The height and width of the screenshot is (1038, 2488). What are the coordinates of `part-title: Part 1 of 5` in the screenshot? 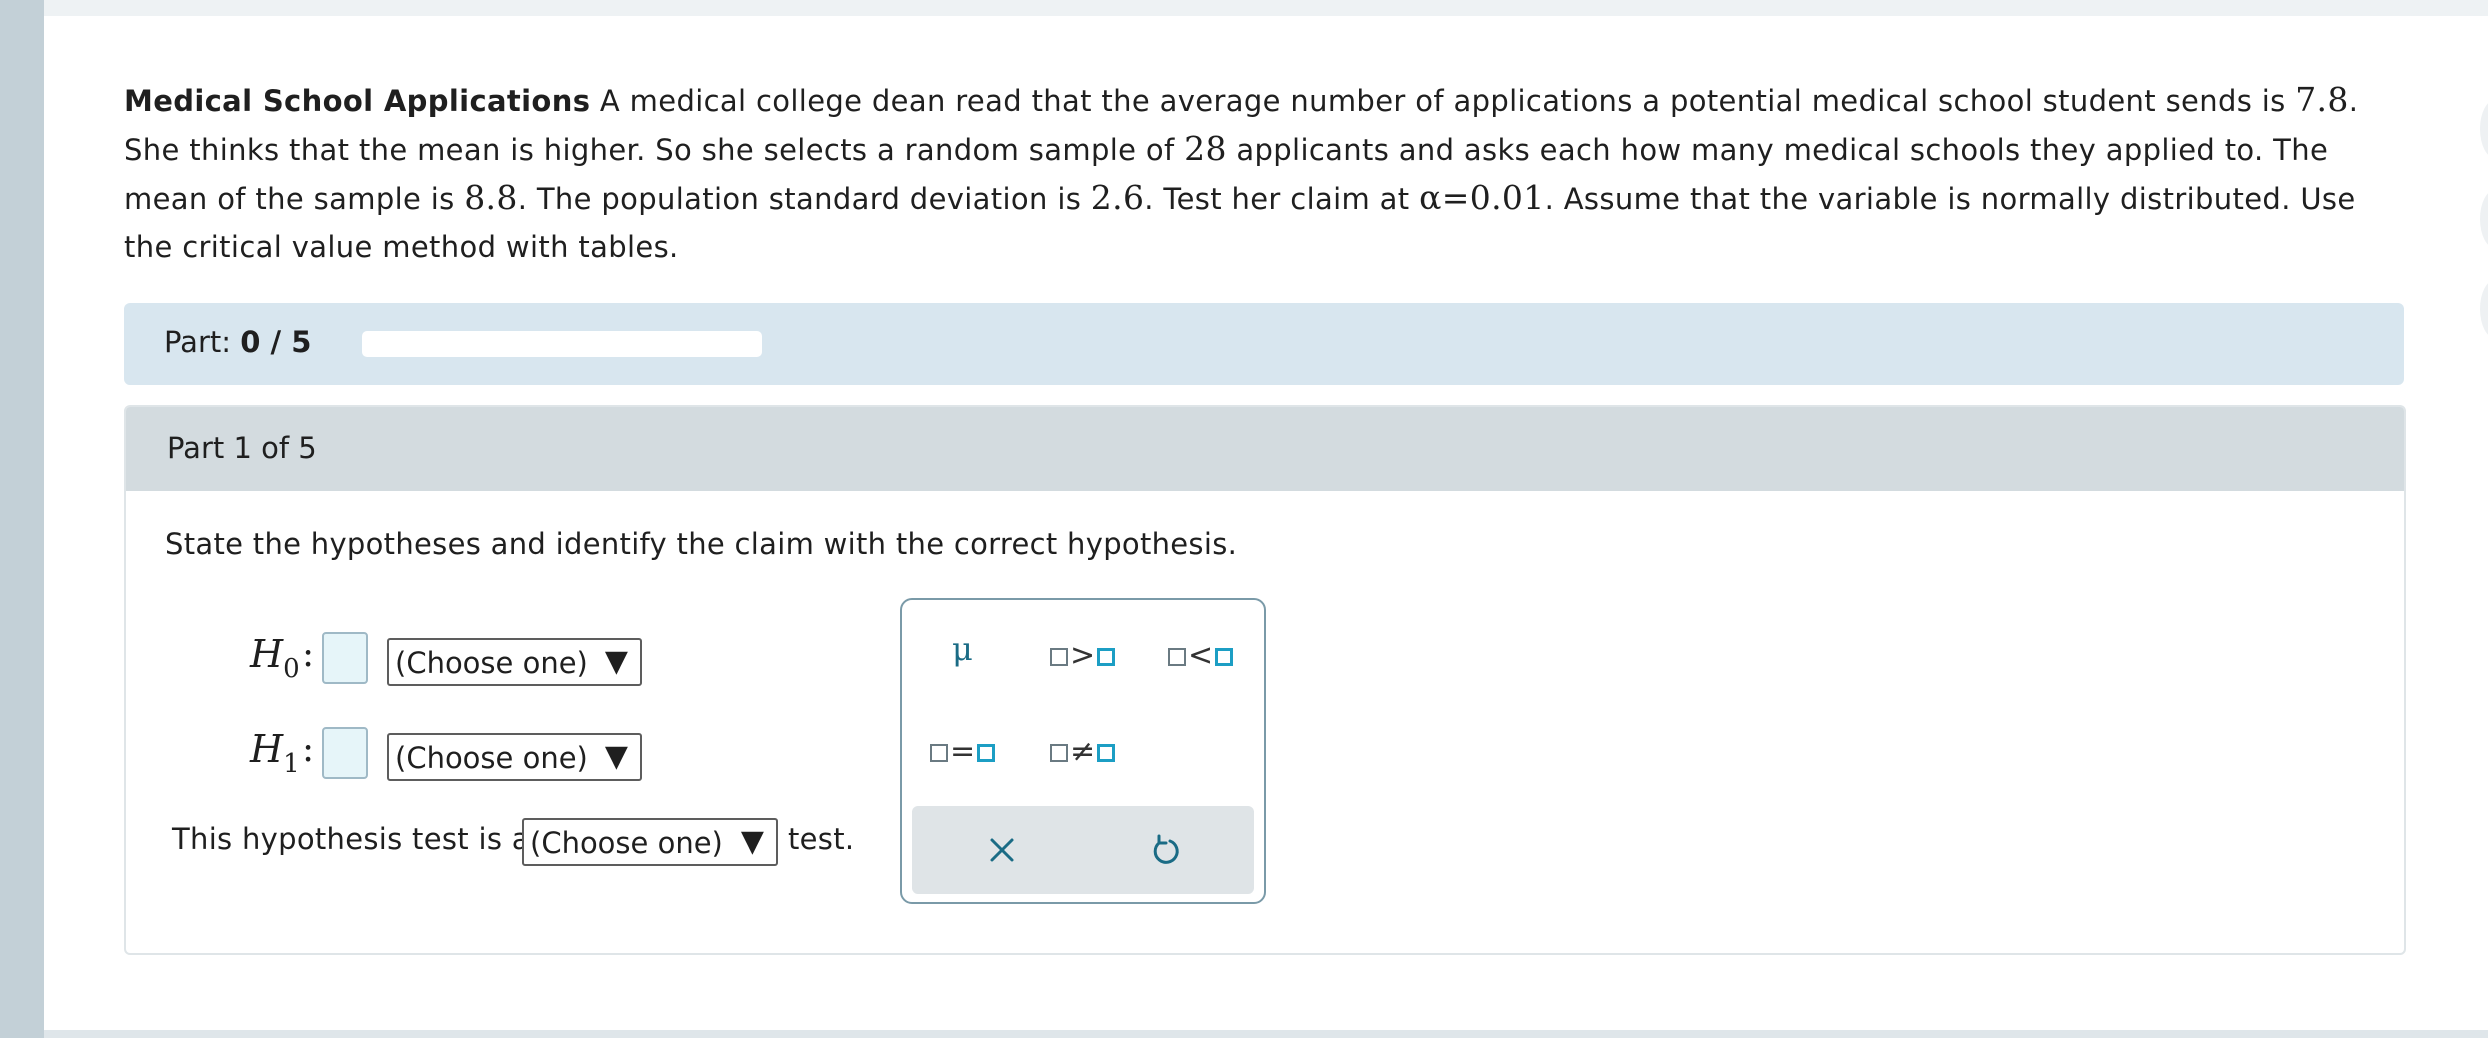 It's located at (242, 448).